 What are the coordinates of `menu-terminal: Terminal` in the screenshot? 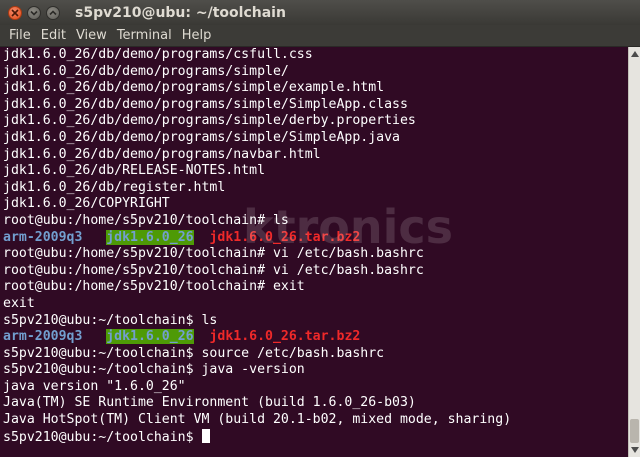 It's located at (144, 35).